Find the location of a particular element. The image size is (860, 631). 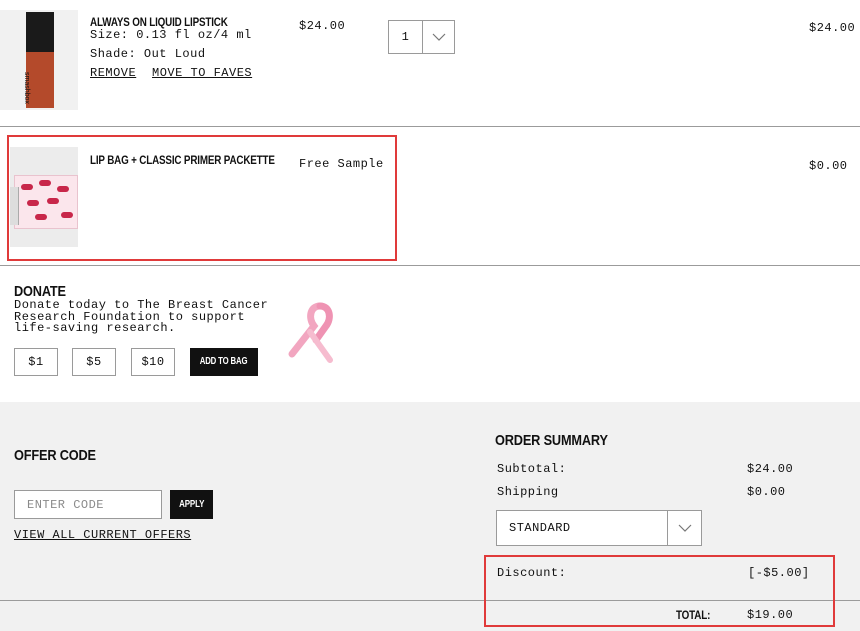

donate-5-button: $5 is located at coordinates (94, 362).